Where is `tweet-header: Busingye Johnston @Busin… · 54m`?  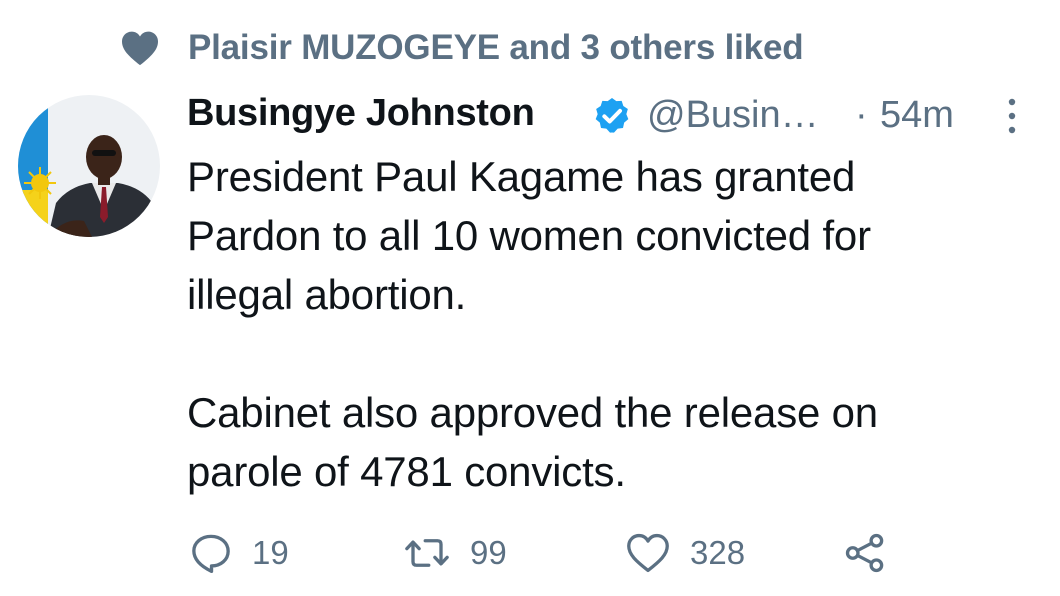
tweet-header: Busingye Johnston @Busin… · 54m is located at coordinates (607, 115).